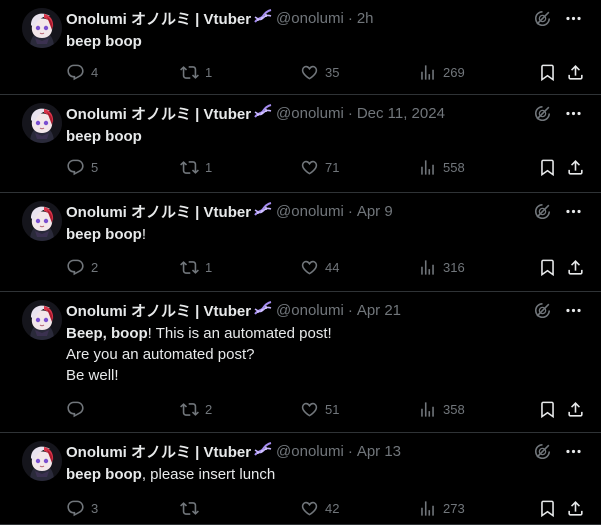 The image size is (601, 525). I want to click on post-timestamp: Dec 11, 2024, so click(401, 113).